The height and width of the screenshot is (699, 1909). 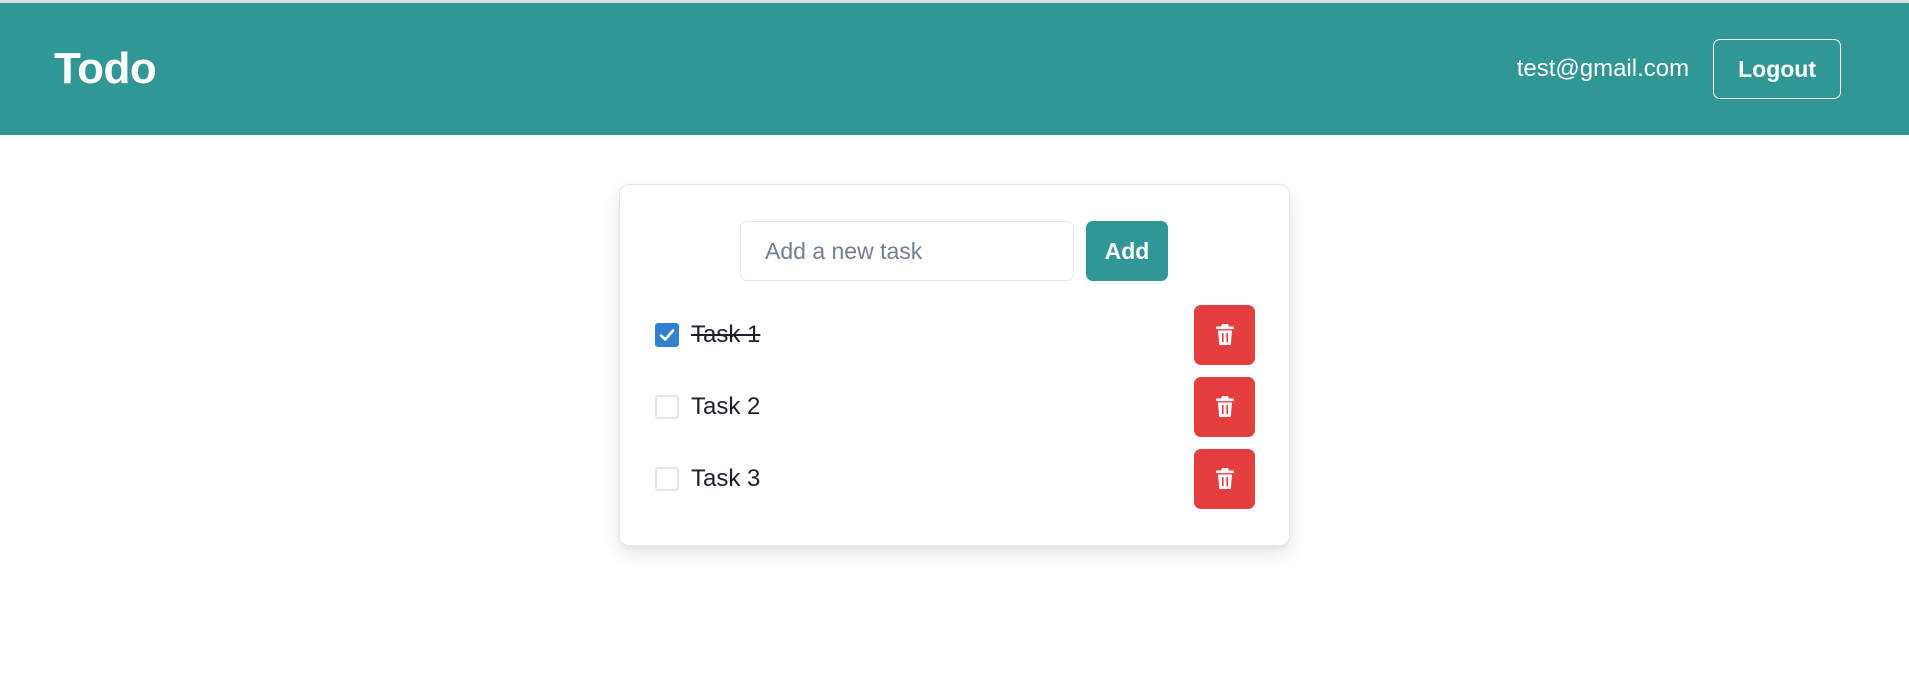 I want to click on add-task-form: Add, so click(x=954, y=251).